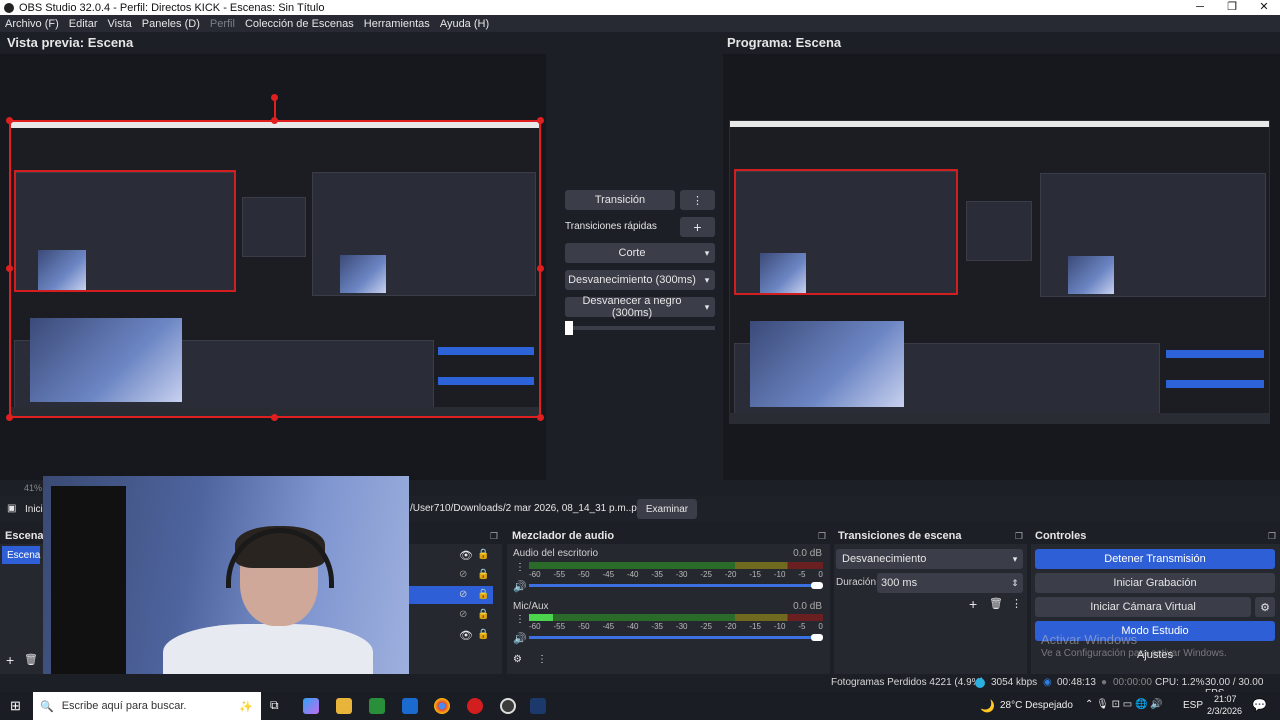 This screenshot has height=720, width=1280. Describe the element at coordinates (611, 226) in the screenshot. I see `quick-transitions-label: Transiciones rápidas` at that location.